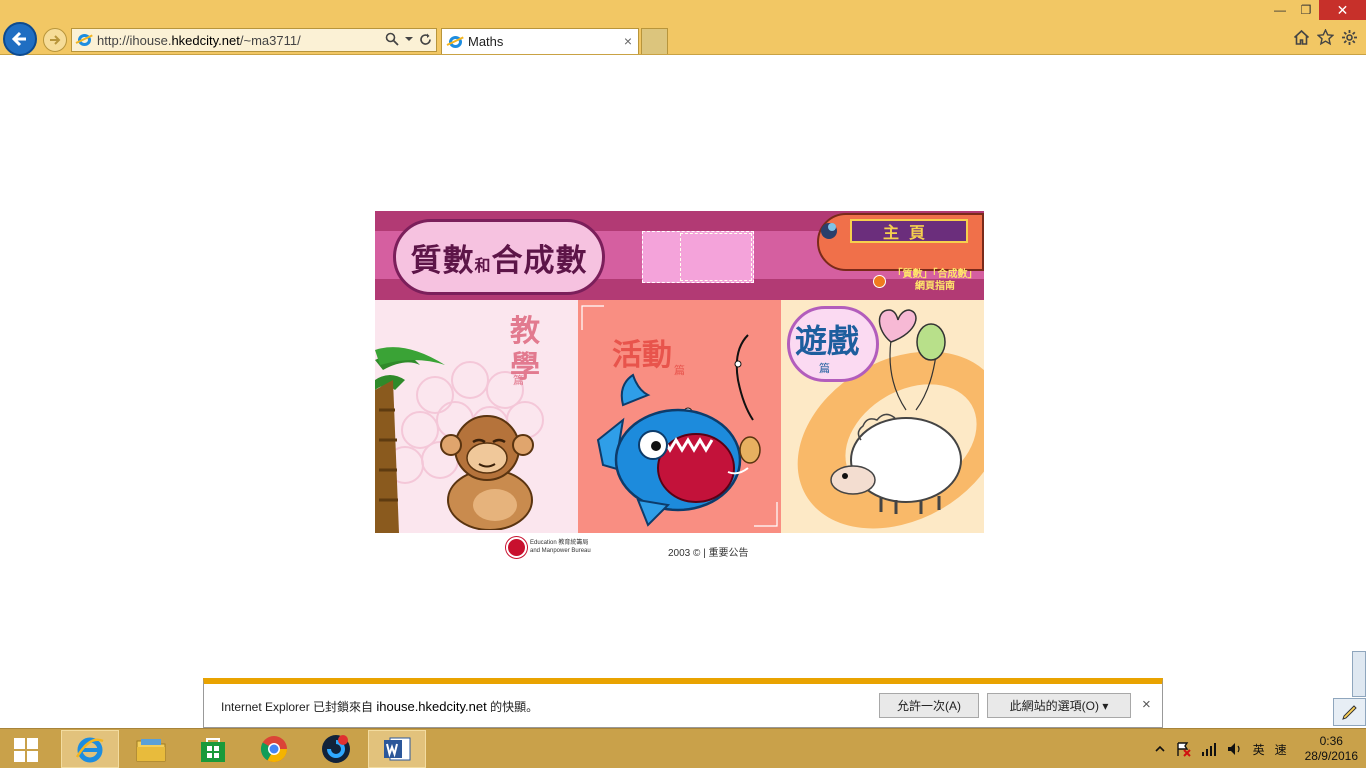 This screenshot has width=1366, height=769. I want to click on clock-date: 28/9/2016, so click(1331, 756).